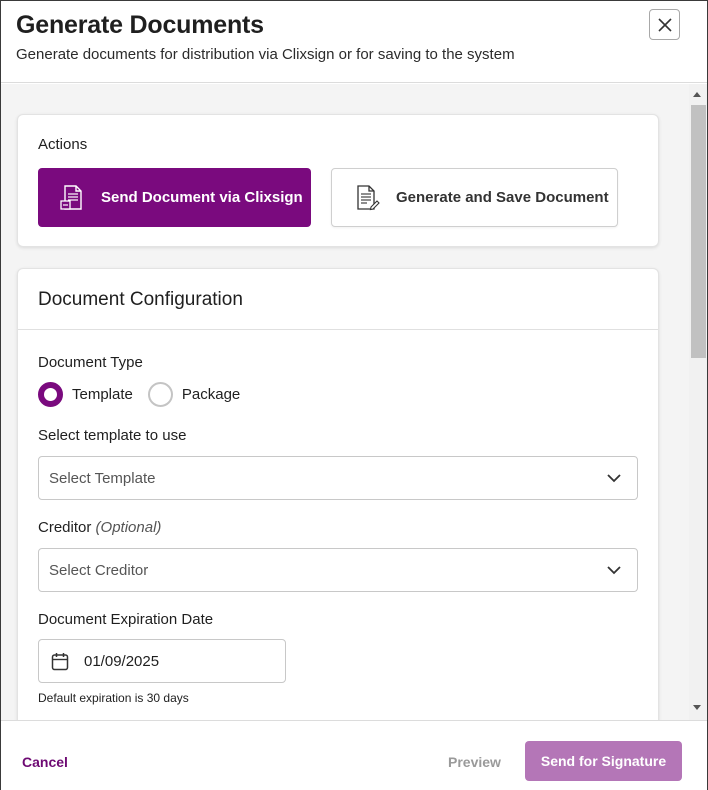 This screenshot has height=790, width=708. I want to click on scroll-down-arrow-icon, so click(697, 707).